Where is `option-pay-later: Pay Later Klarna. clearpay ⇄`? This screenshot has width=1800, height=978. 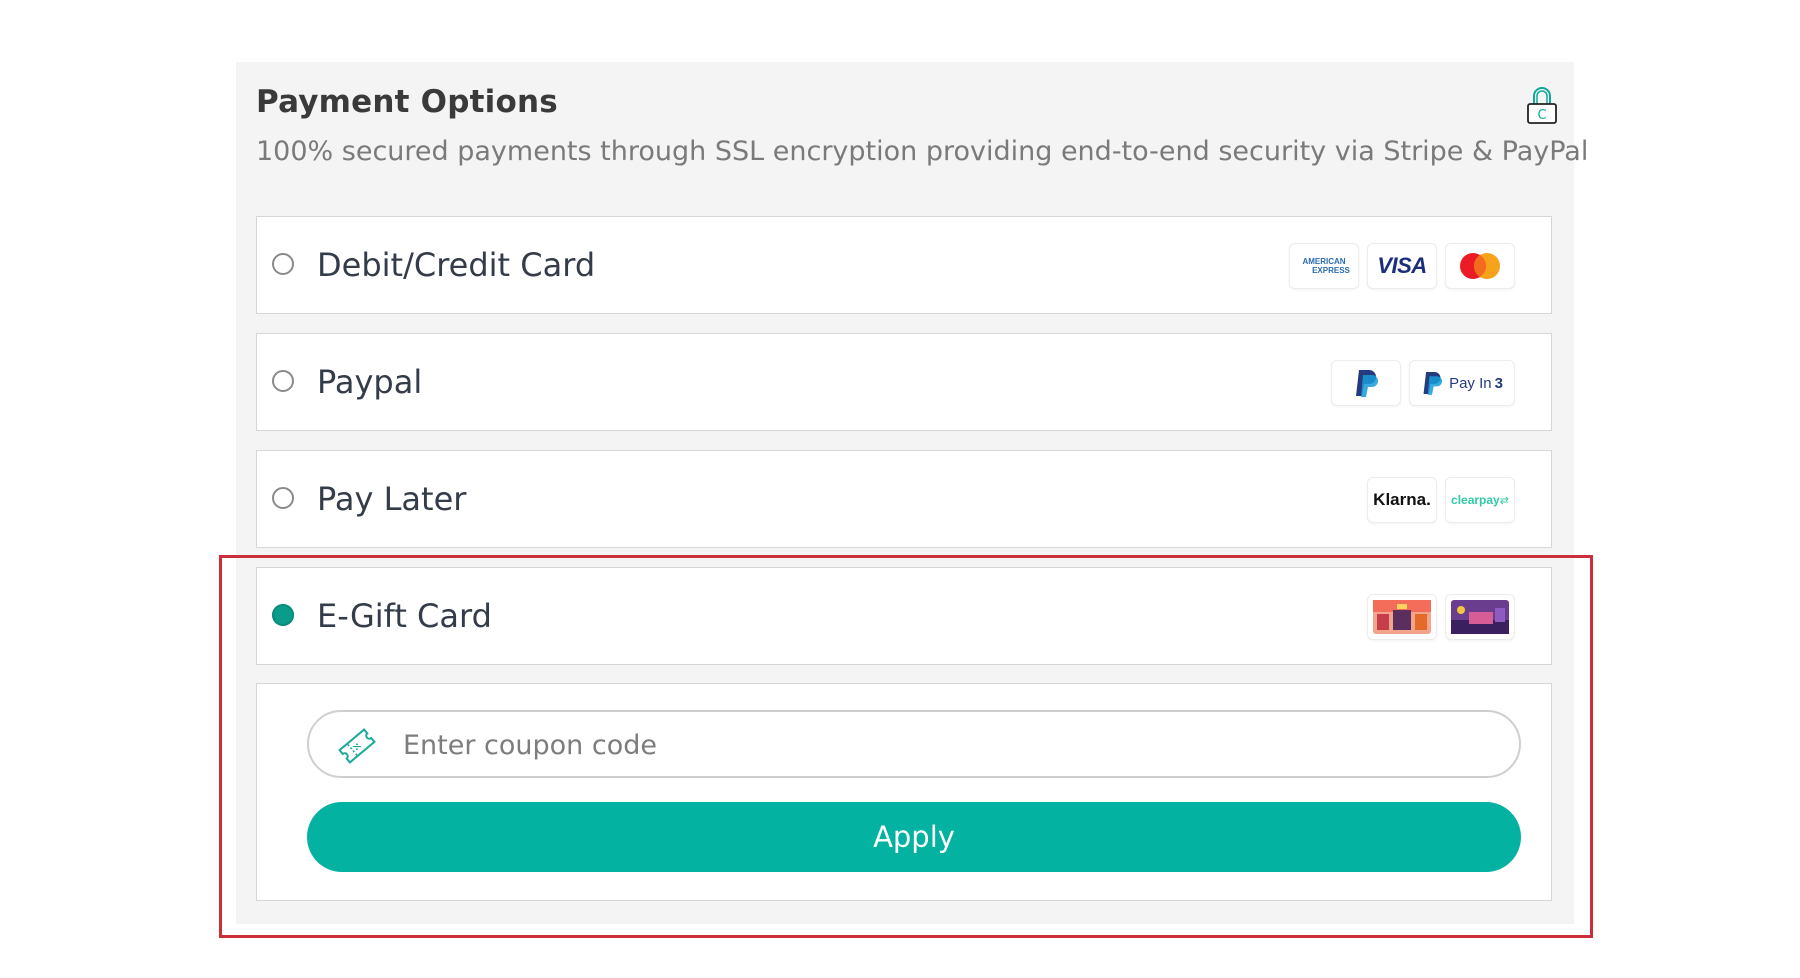
option-pay-later: Pay Later Klarna. clearpay ⇄ is located at coordinates (904, 499).